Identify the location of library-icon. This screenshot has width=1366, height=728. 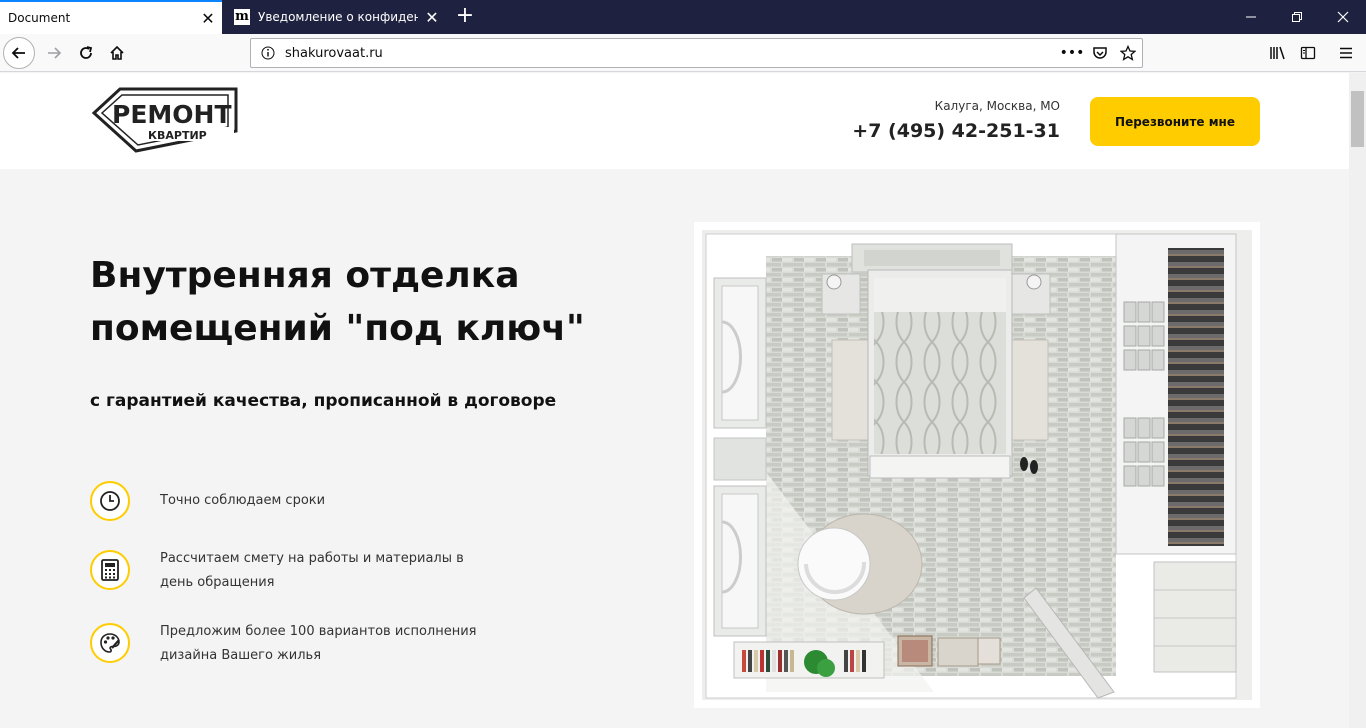
(1278, 53).